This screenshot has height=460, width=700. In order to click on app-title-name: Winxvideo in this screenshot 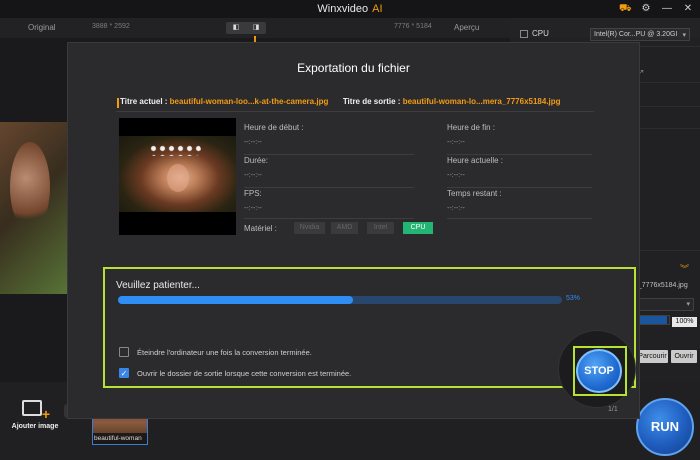, I will do `click(343, 9)`.